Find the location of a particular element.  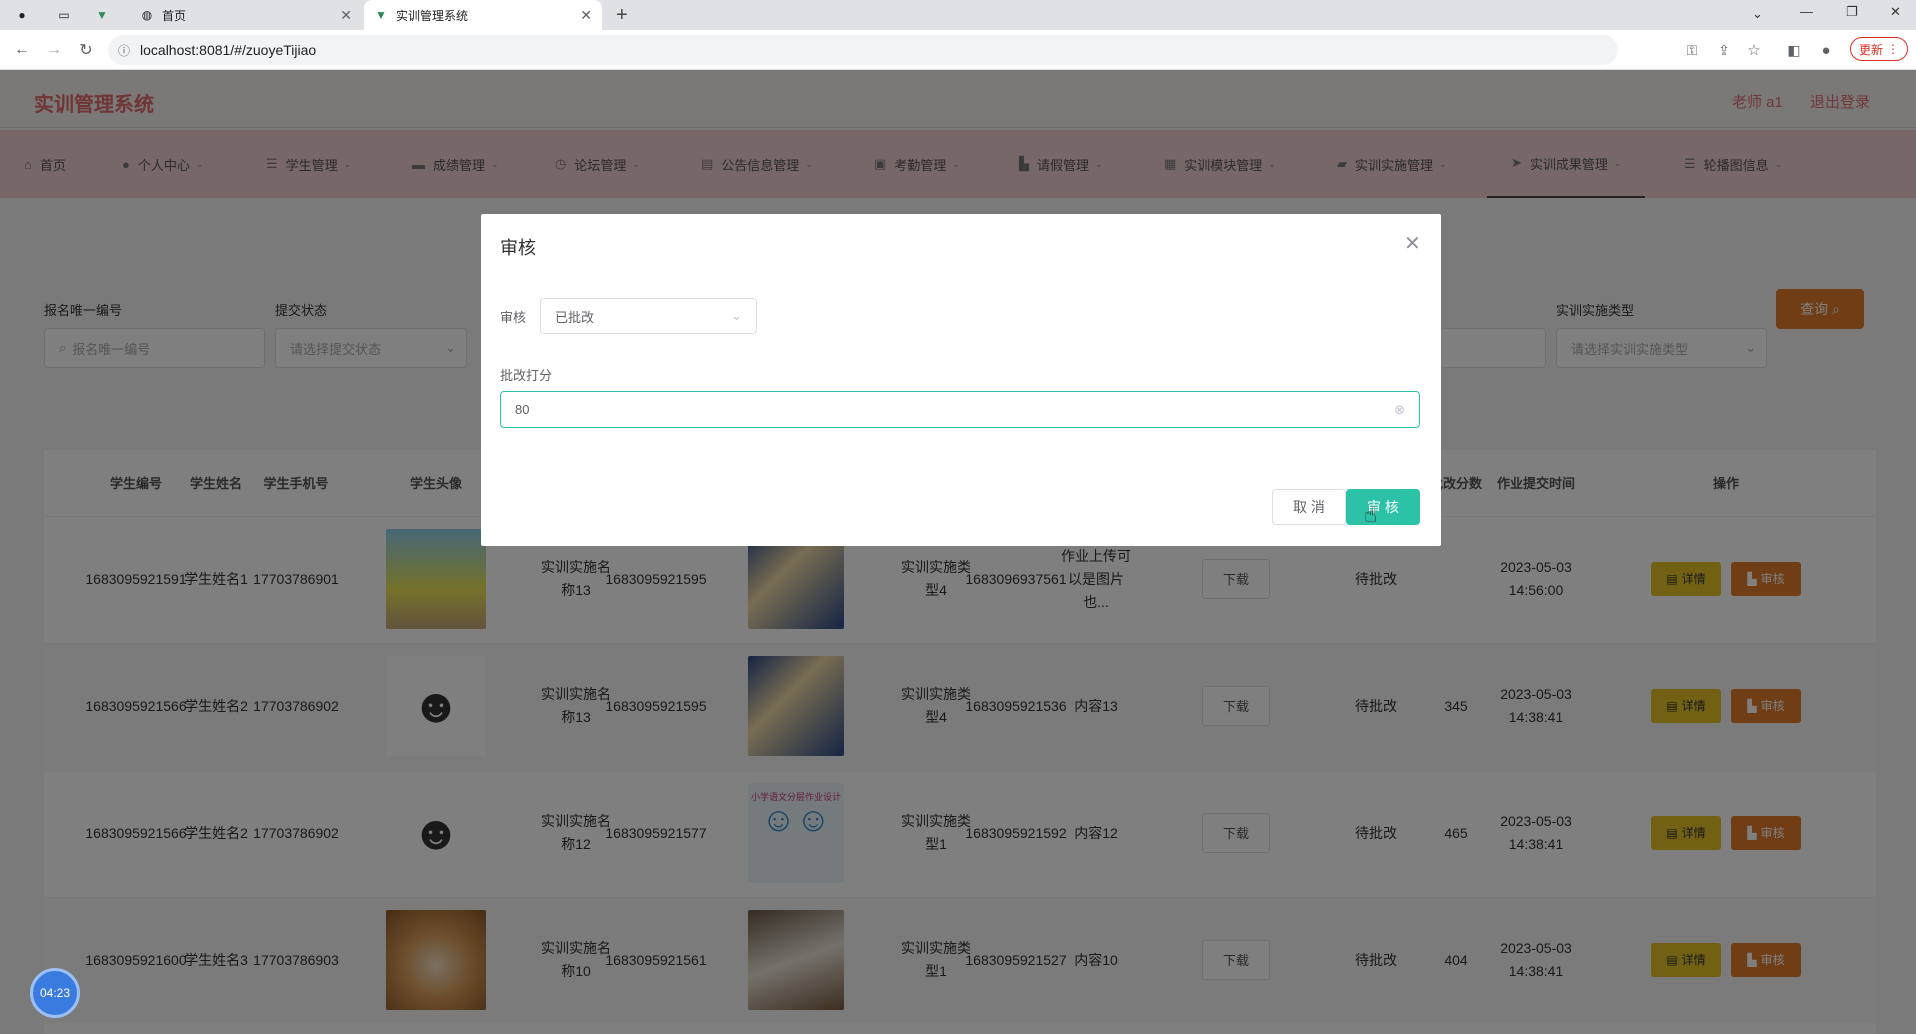

new-tab-icon: + is located at coordinates (622, 15).